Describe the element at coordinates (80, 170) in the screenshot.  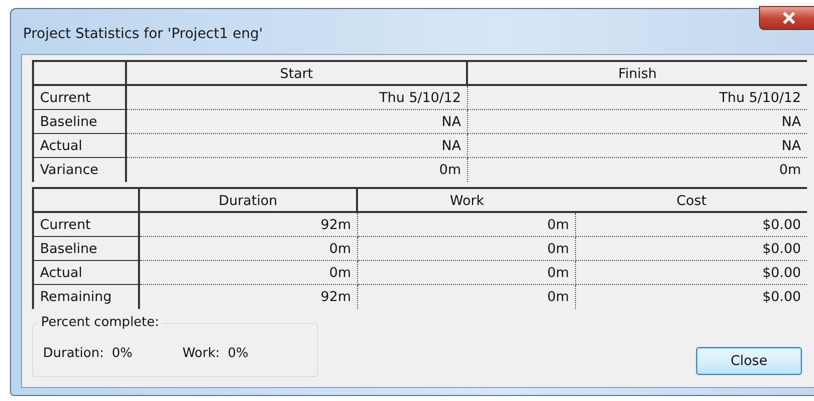
I see `row-label: Variance` at that location.